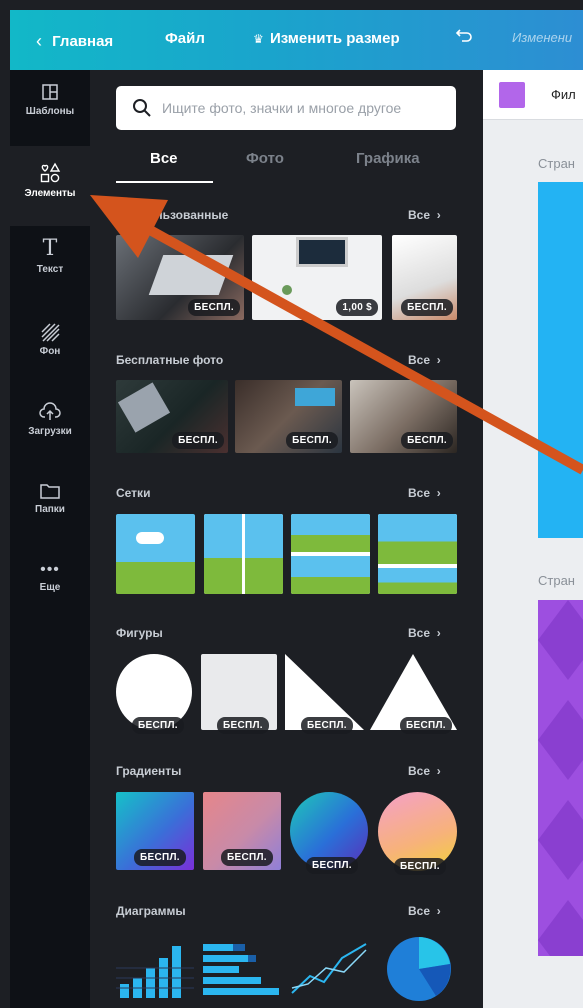  I want to click on cloud-shape, so click(150, 538).